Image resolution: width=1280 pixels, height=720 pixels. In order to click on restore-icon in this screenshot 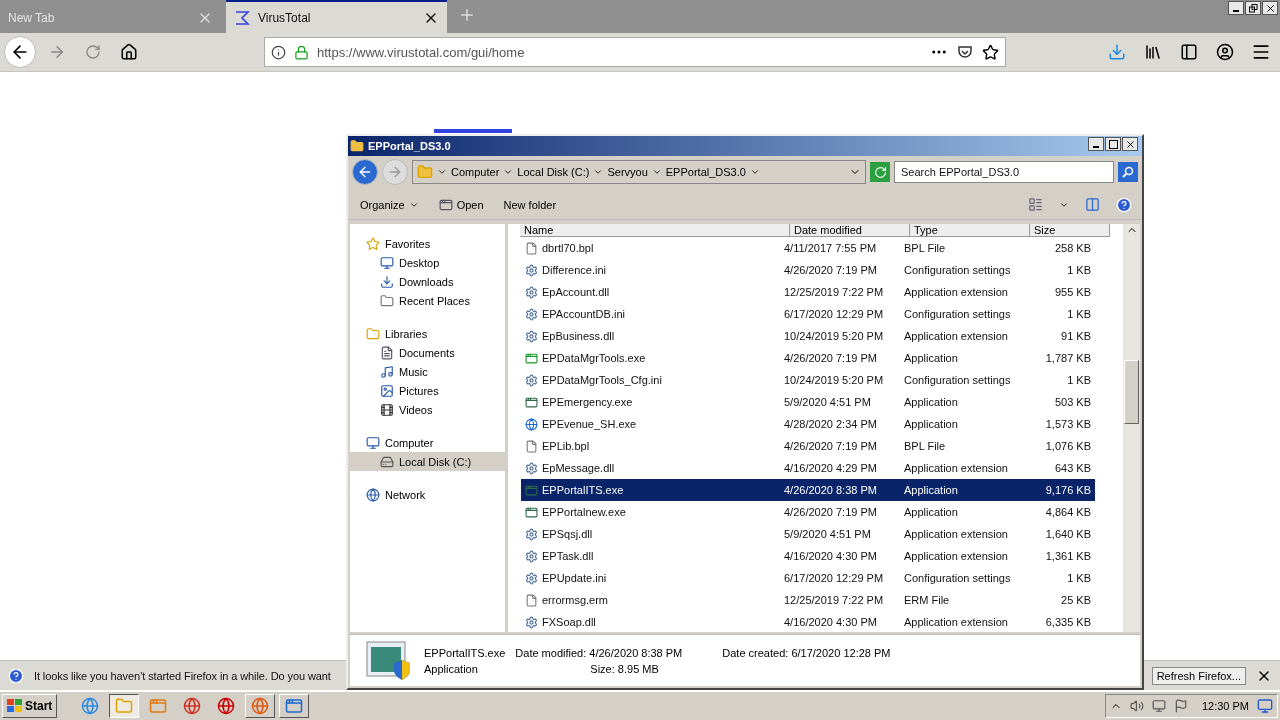, I will do `click(1253, 8)`.